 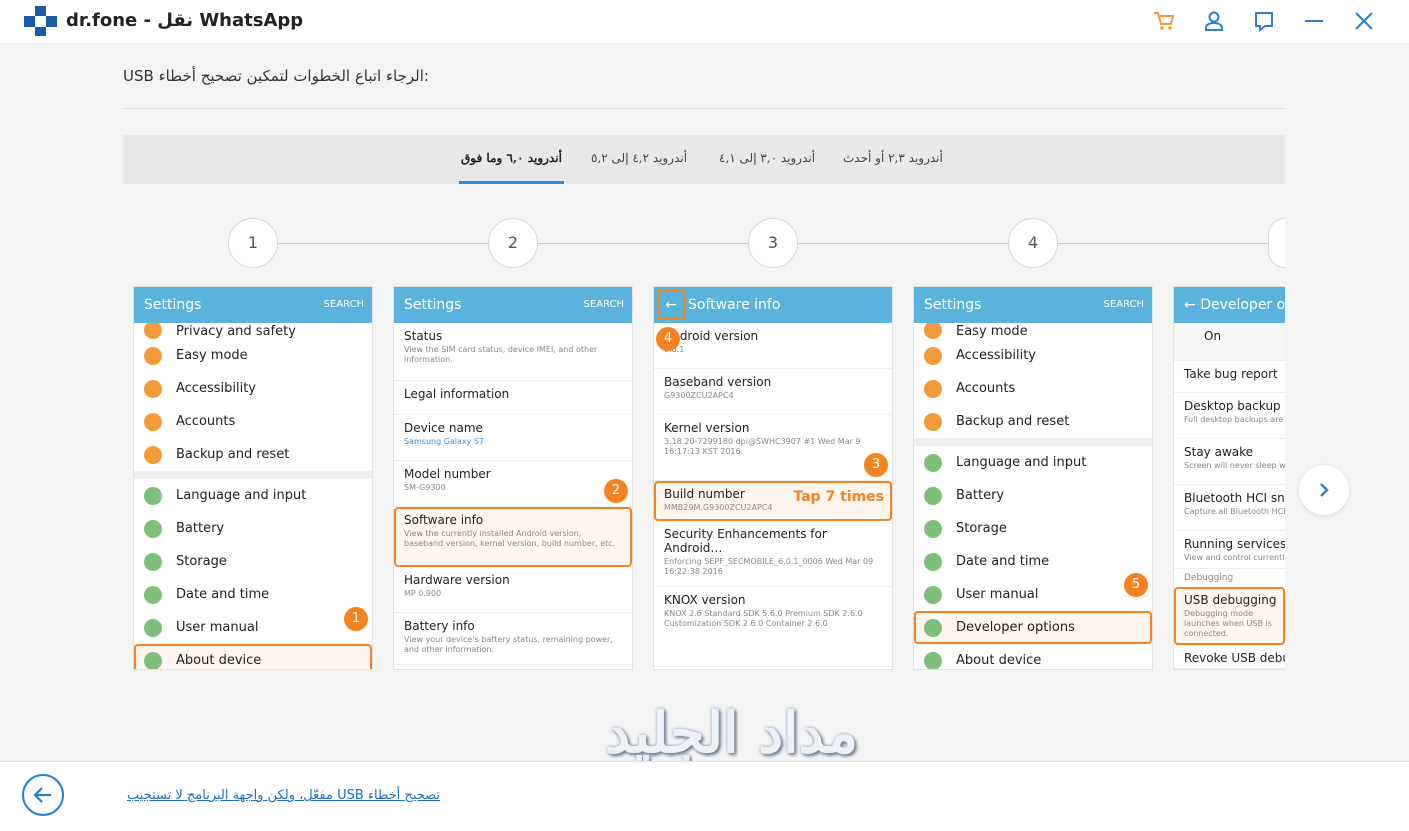 What do you see at coordinates (206, 421) in the screenshot?
I see `list-item: Accounts` at bounding box center [206, 421].